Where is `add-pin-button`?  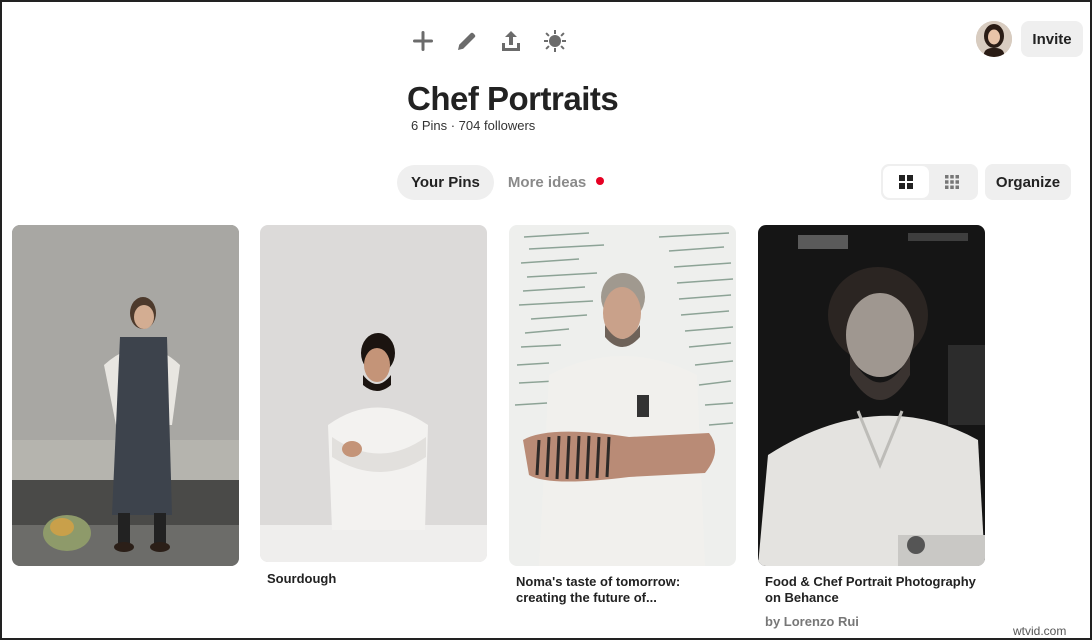
add-pin-button is located at coordinates (423, 41).